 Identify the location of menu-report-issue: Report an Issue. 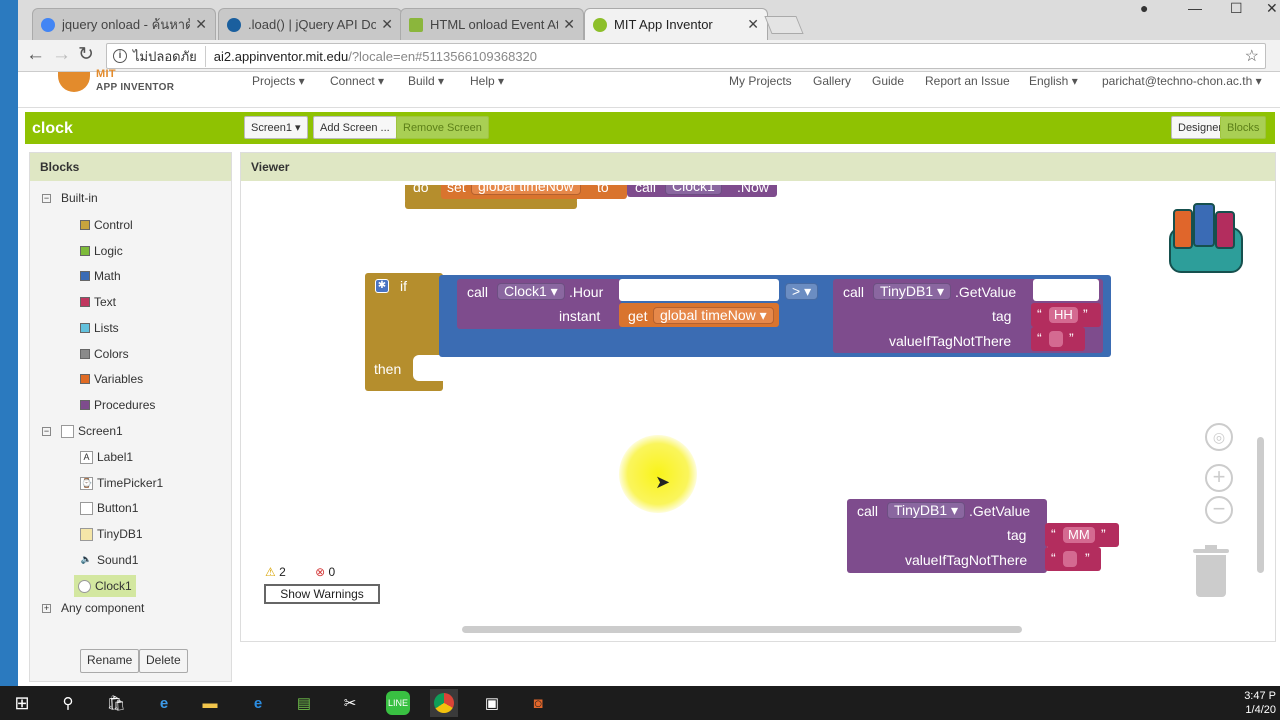
(967, 81).